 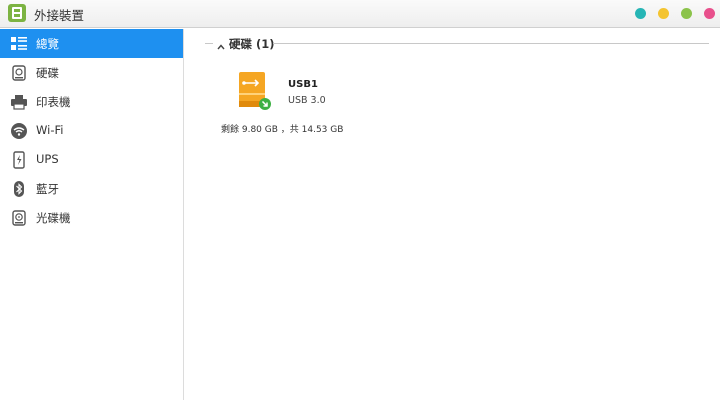 What do you see at coordinates (254, 91) in the screenshot?
I see `usb-drive-icon` at bounding box center [254, 91].